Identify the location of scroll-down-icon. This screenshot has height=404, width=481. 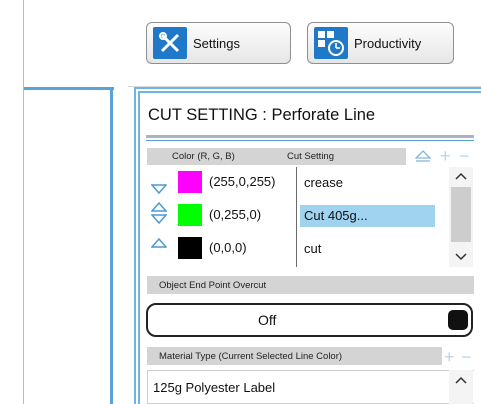
(461, 257).